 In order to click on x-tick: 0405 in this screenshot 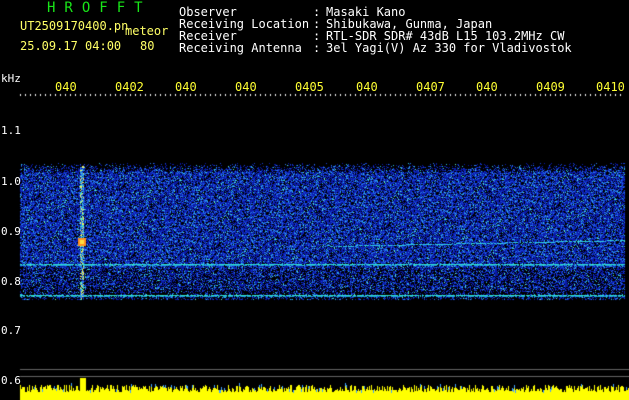, I will do `click(309, 87)`.